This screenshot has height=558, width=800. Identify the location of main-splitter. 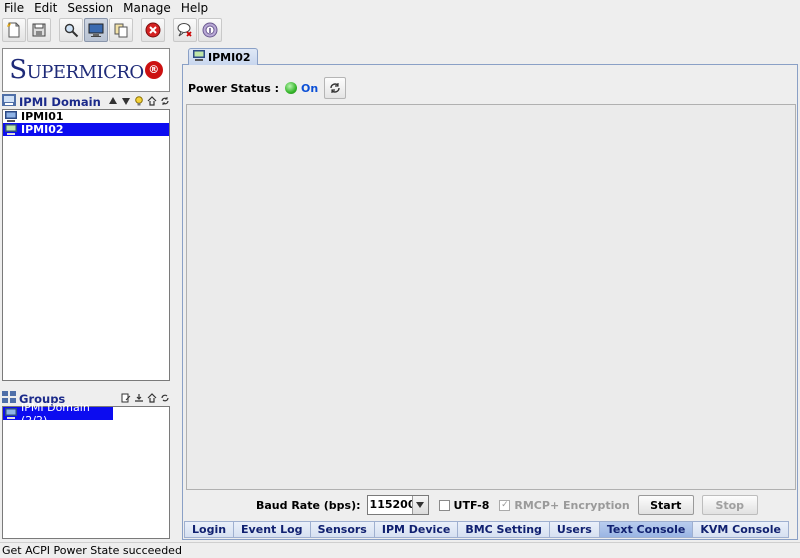
(178, 294).